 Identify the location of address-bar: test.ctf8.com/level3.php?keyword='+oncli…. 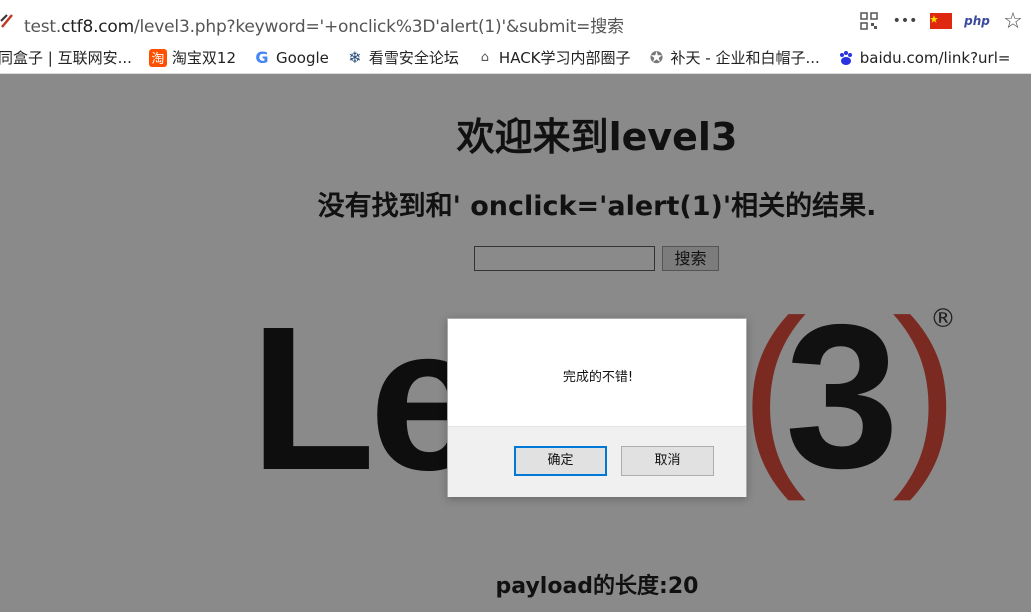
(515, 21).